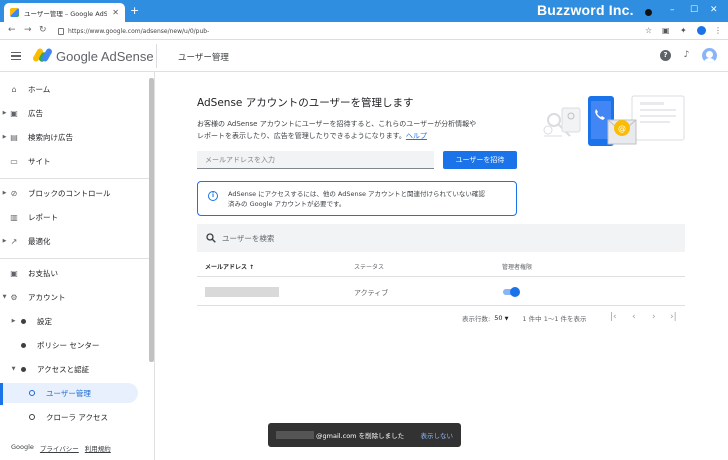 This screenshot has width=728, height=460. I want to click on user-search-input: ユーザーを検索, so click(441, 238).